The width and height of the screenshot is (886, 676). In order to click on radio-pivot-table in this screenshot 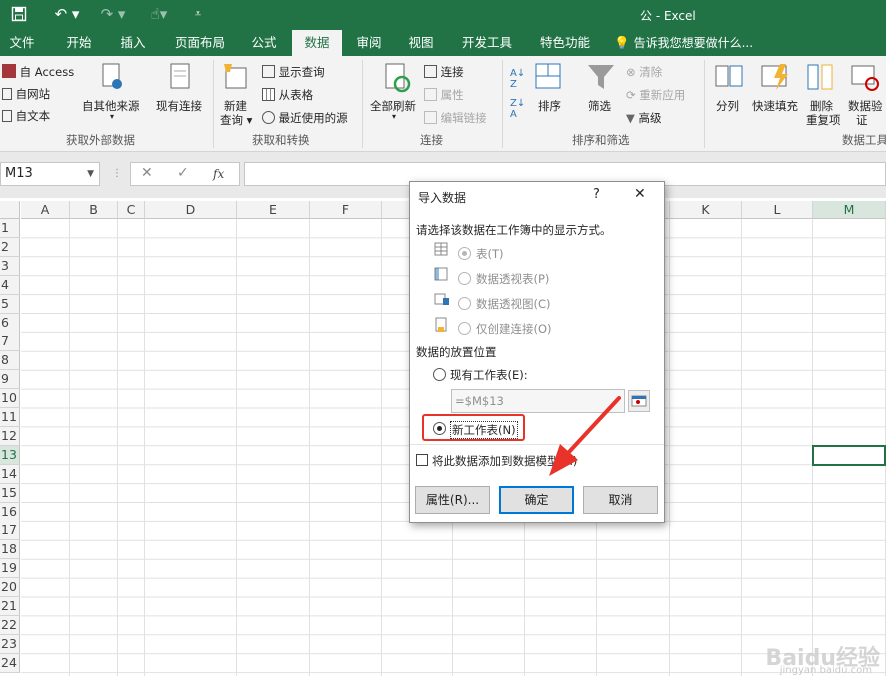, I will do `click(464, 278)`.